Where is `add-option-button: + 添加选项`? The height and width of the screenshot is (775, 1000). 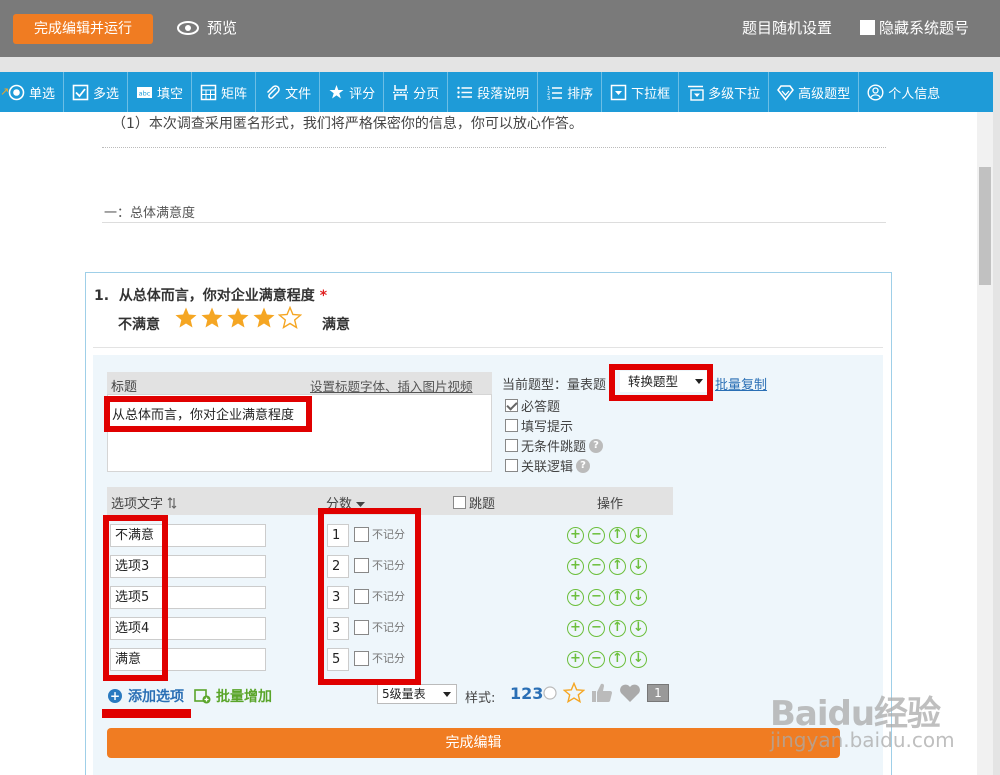
add-option-button: + 添加选项 is located at coordinates (146, 696).